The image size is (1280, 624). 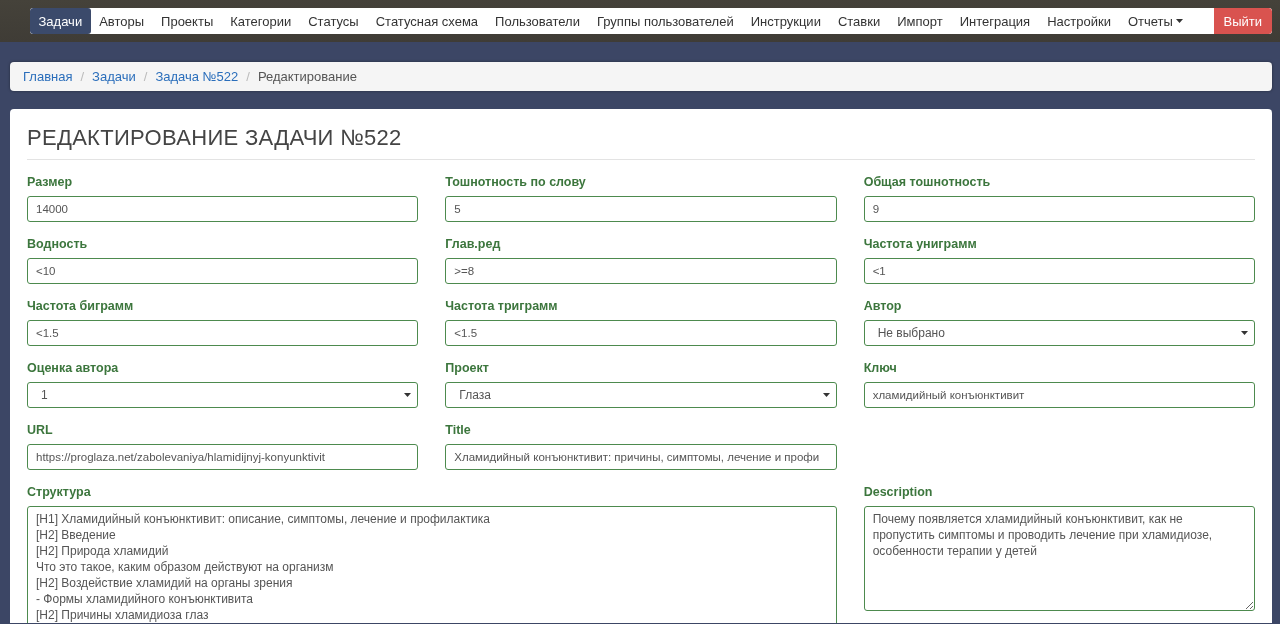 I want to click on field-label: URL, so click(x=40, y=430).